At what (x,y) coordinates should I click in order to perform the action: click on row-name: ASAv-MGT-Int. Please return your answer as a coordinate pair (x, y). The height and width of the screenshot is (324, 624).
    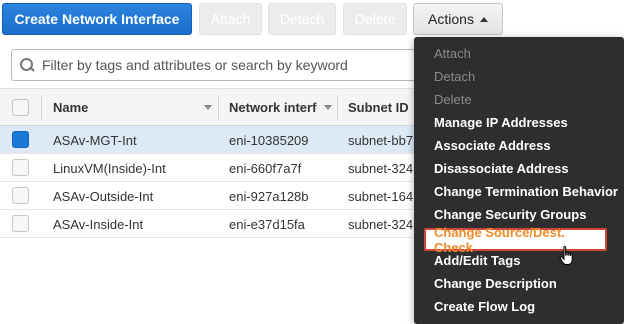
    Looking at the image, I should click on (95, 140).